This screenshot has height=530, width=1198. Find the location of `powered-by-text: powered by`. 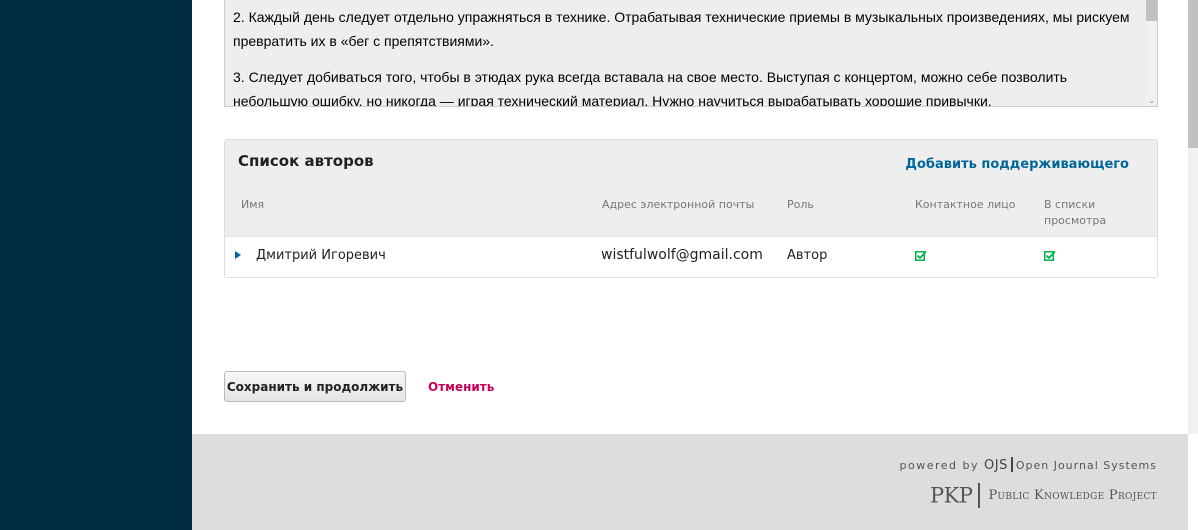

powered-by-text: powered by is located at coordinates (939, 465).